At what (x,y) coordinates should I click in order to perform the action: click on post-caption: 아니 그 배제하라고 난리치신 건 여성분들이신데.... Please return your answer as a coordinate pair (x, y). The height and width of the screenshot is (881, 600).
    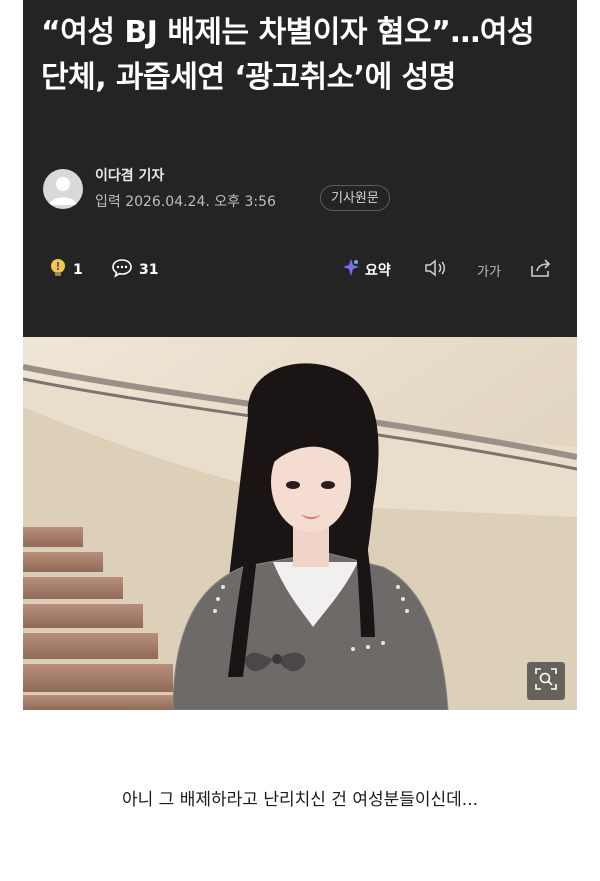
    Looking at the image, I should click on (300, 800).